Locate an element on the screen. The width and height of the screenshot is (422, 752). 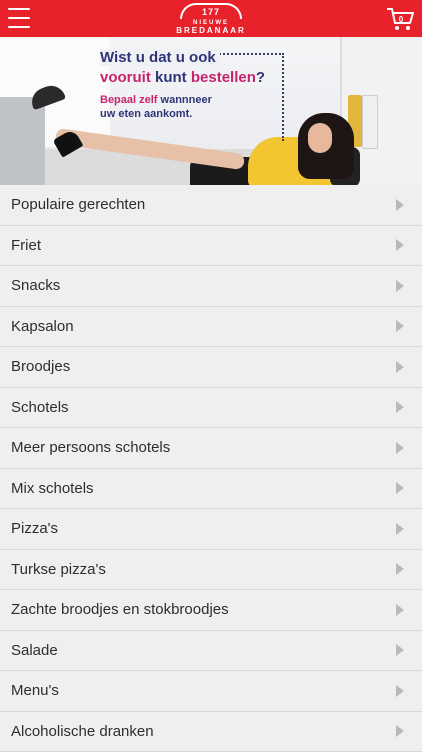
promo-word-vooruit: vooruit is located at coordinates (125, 77).